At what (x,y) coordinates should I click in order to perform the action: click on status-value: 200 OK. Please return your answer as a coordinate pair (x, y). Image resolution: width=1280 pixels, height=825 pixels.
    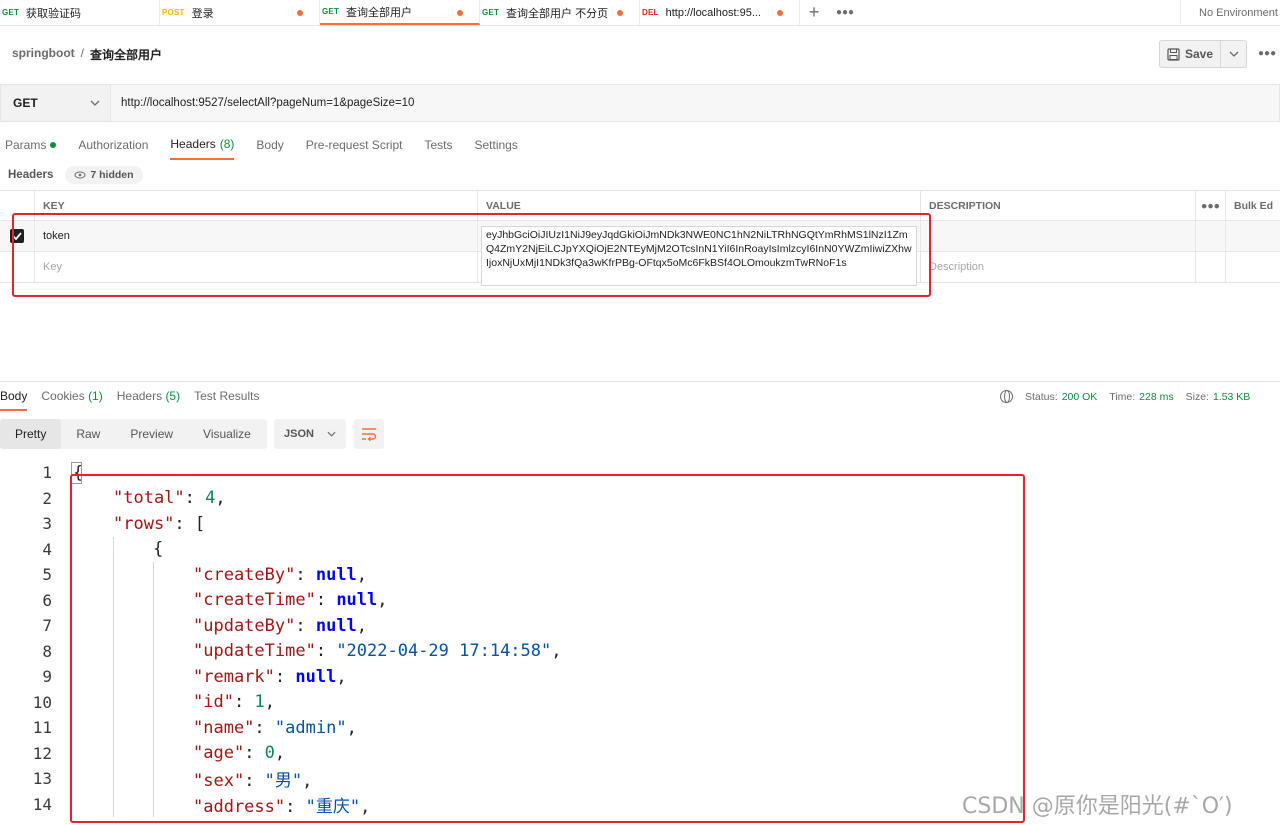
    Looking at the image, I should click on (1080, 397).